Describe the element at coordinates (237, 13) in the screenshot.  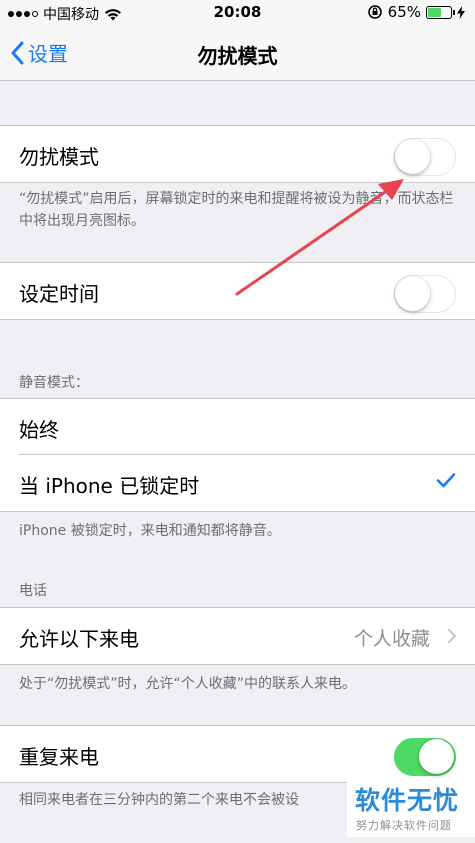
I see `status-bar: 中国移动 20:08 65%` at that location.